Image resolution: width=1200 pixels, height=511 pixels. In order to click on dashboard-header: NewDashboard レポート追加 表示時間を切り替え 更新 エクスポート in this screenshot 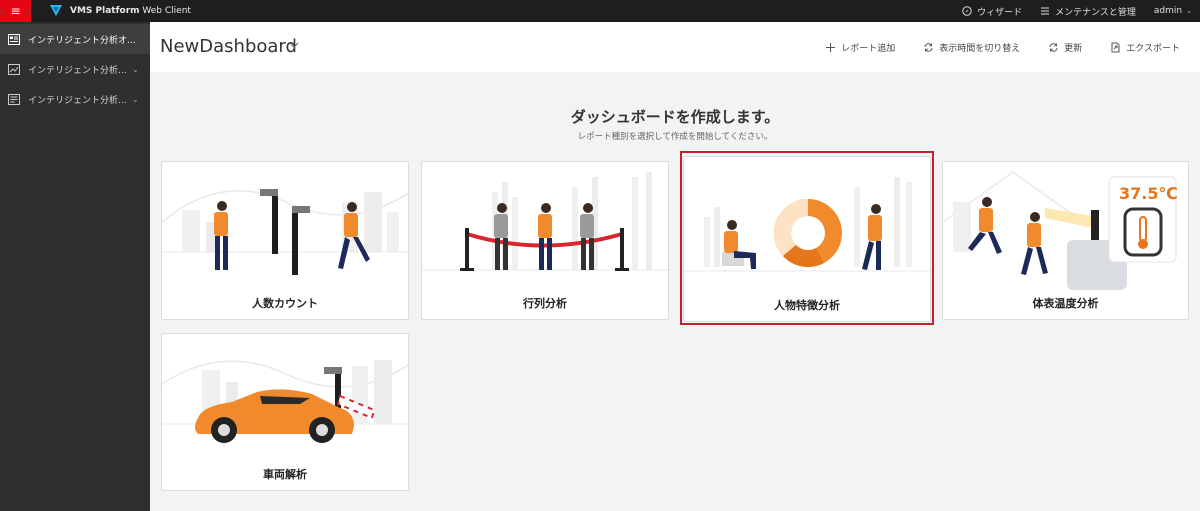, I will do `click(675, 47)`.